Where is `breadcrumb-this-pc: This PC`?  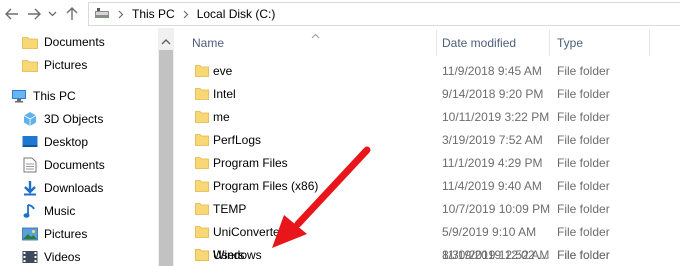 breadcrumb-this-pc: This PC is located at coordinates (153, 14).